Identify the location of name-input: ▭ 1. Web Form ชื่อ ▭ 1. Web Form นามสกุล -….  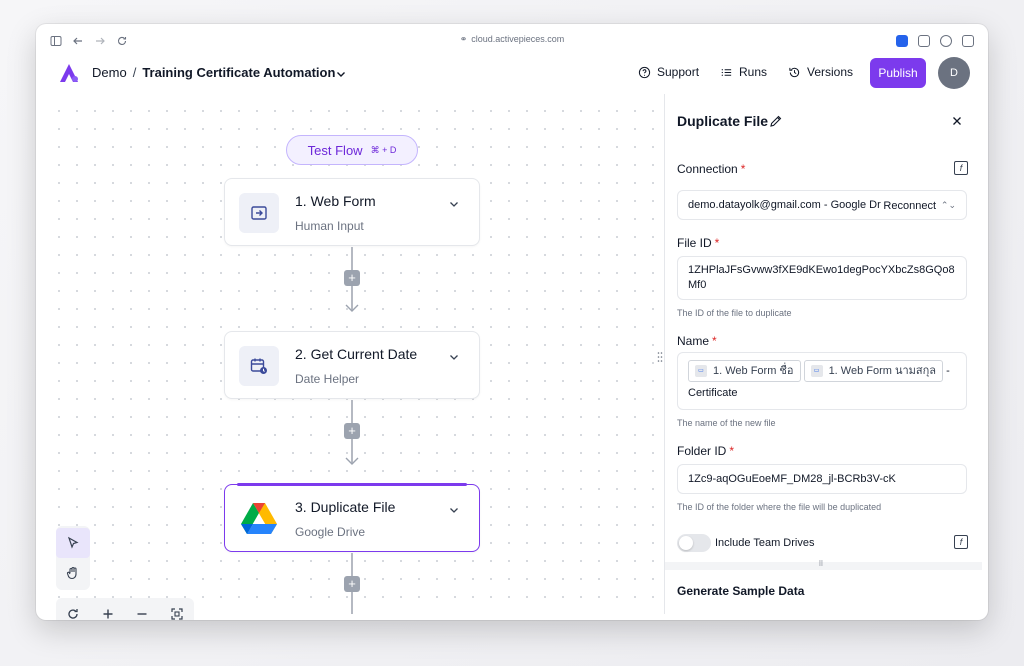
(822, 381).